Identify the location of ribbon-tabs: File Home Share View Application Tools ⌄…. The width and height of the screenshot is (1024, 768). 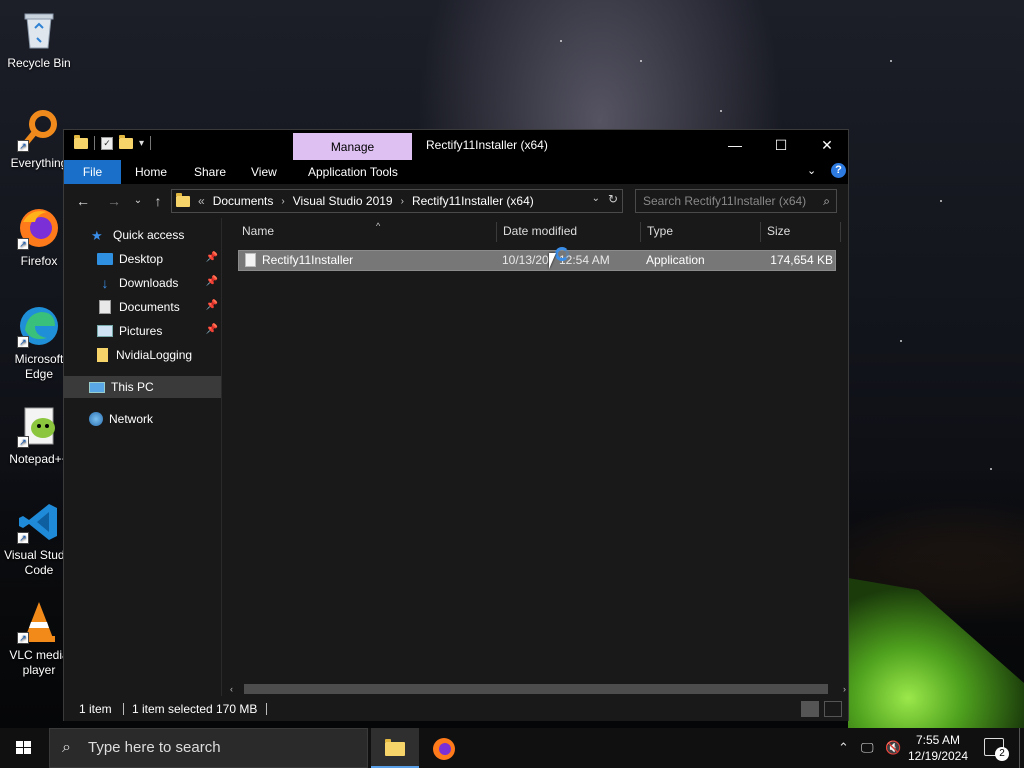
(456, 172).